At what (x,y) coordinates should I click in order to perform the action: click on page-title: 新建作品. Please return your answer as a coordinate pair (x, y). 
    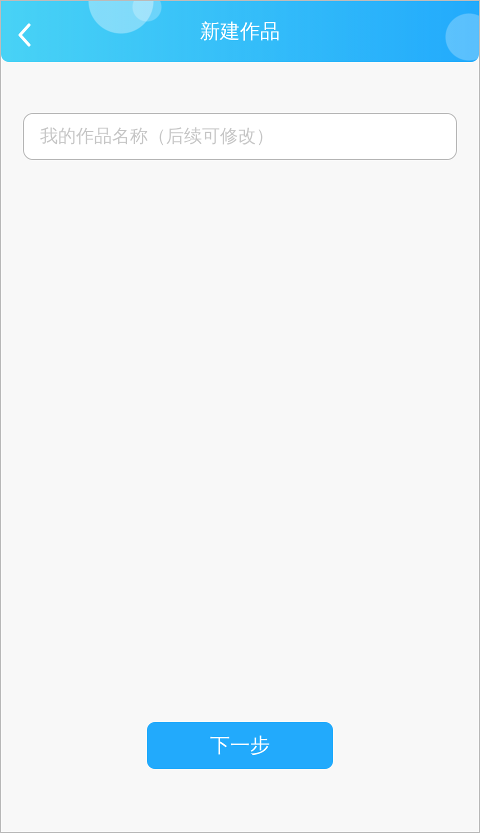
    Looking at the image, I should click on (240, 31).